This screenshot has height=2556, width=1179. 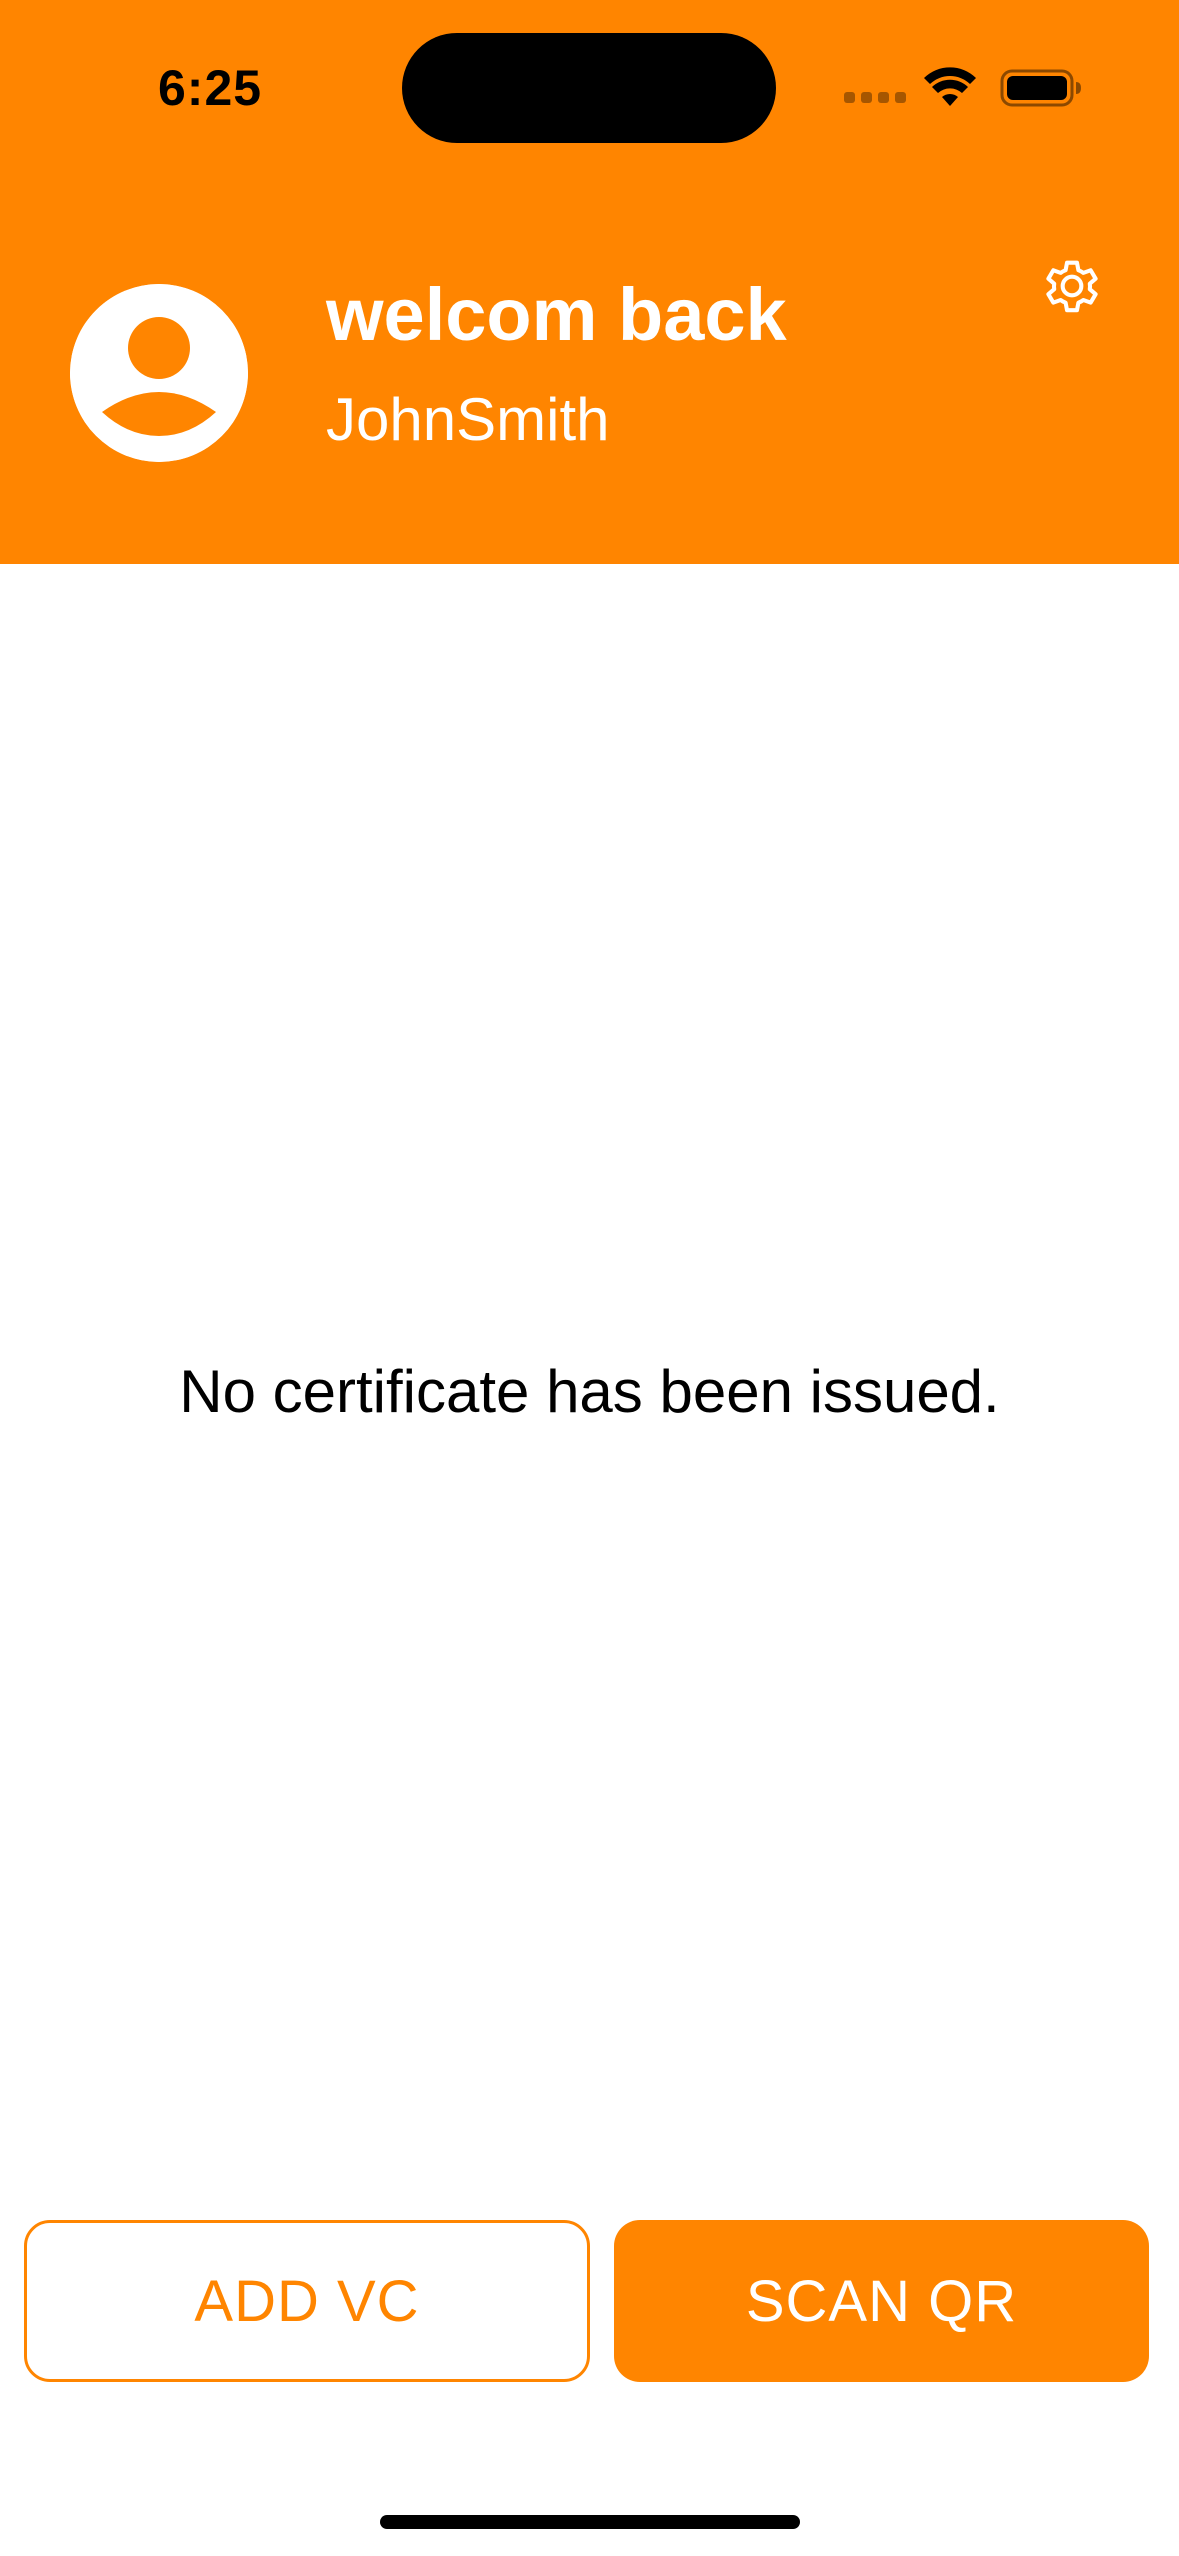 I want to click on cellular-signal-icon, so click(x=875, y=99).